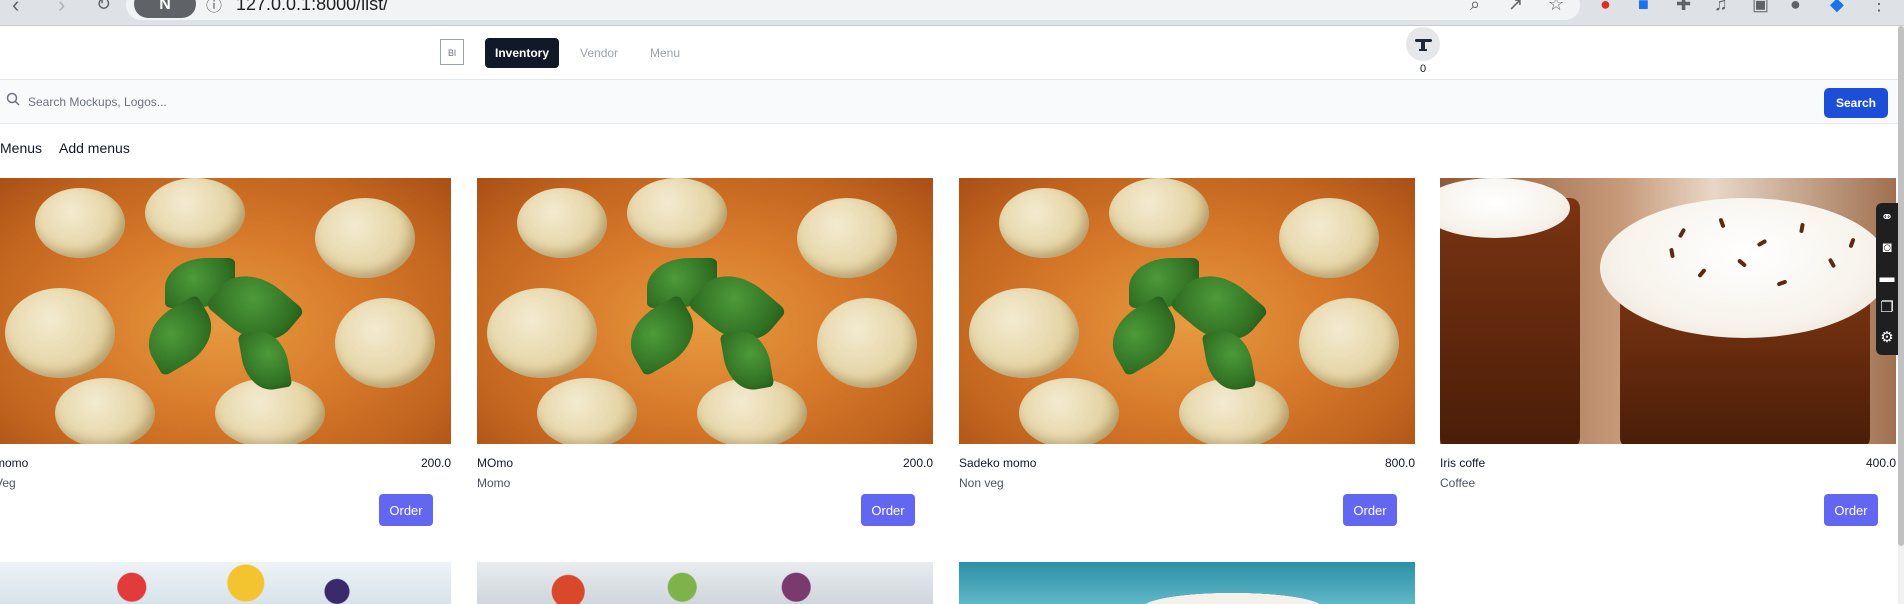 The image size is (1904, 604). I want to click on back-icon: ‹, so click(15, 9).